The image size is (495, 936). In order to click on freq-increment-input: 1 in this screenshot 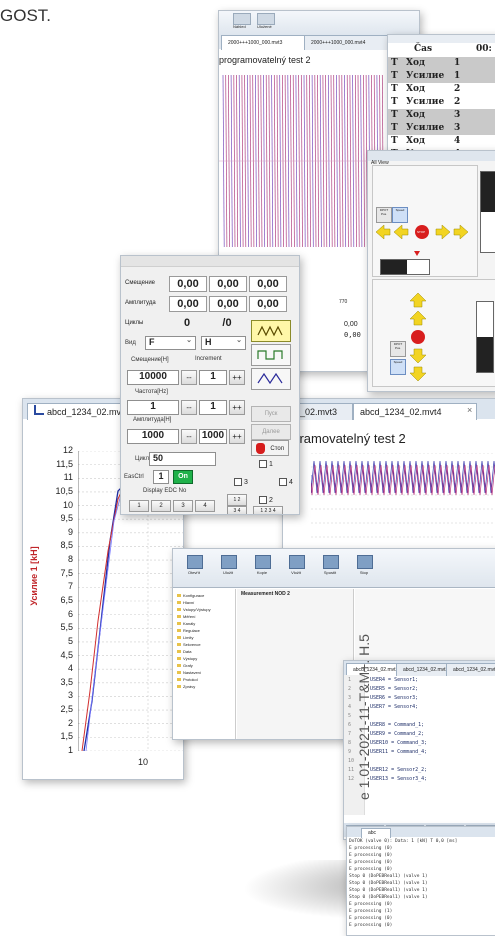, I will do `click(213, 407)`.